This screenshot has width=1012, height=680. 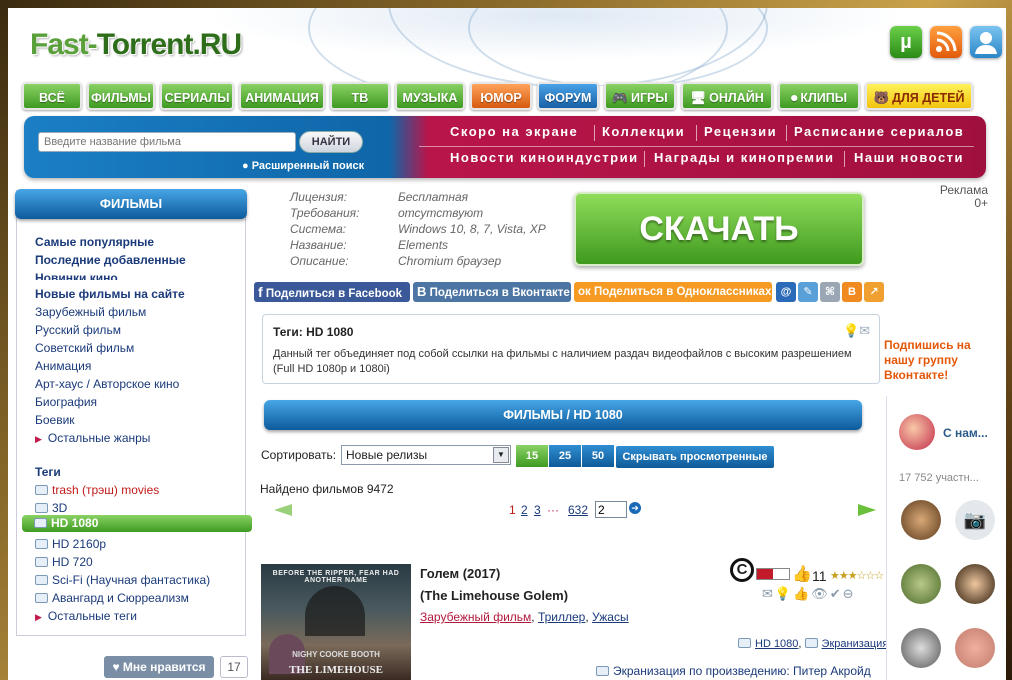 I want to click on rss-icon, so click(x=946, y=42).